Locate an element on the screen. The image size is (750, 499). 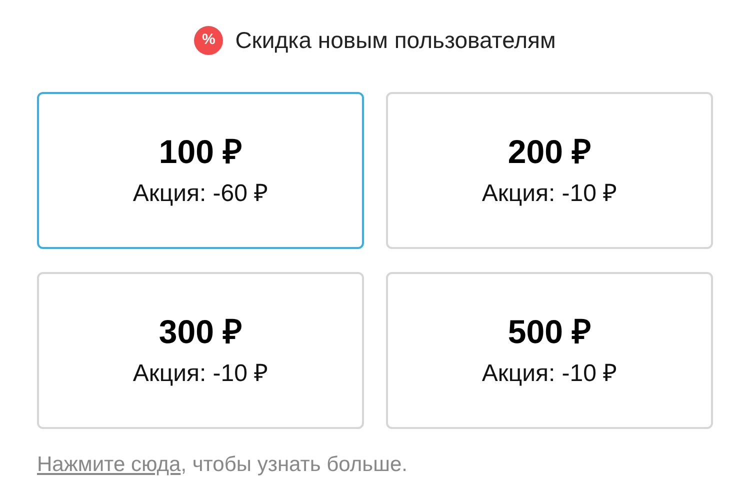
promo-title: Скидка новым пользователям is located at coordinates (395, 40).